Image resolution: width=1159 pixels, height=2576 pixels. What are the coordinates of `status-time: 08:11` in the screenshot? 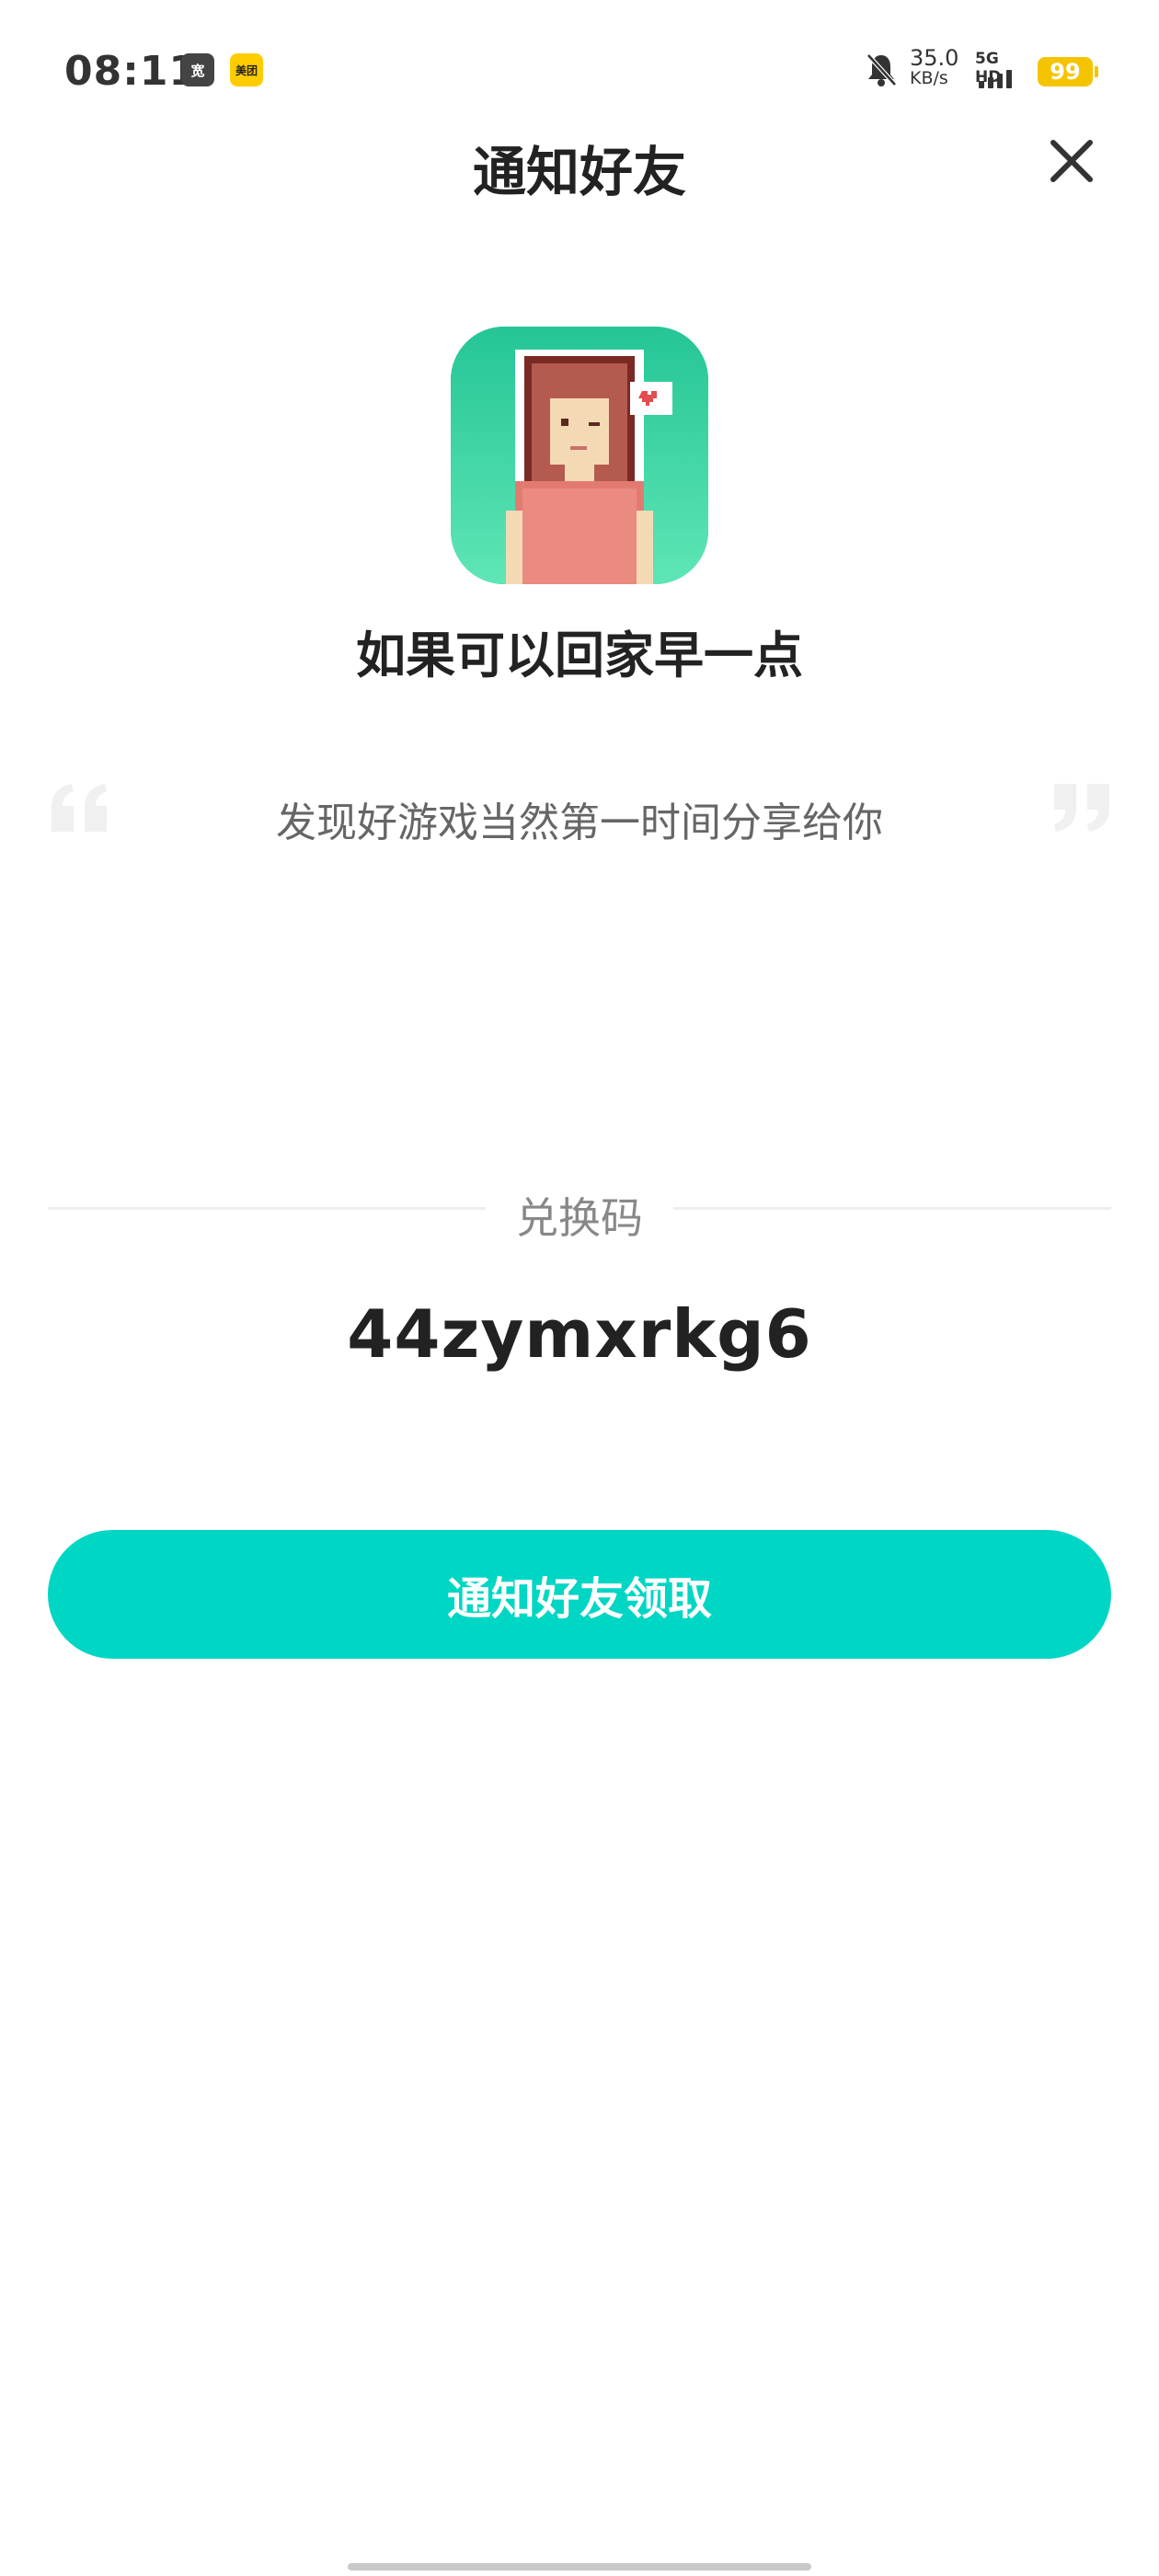 It's located at (131, 71).